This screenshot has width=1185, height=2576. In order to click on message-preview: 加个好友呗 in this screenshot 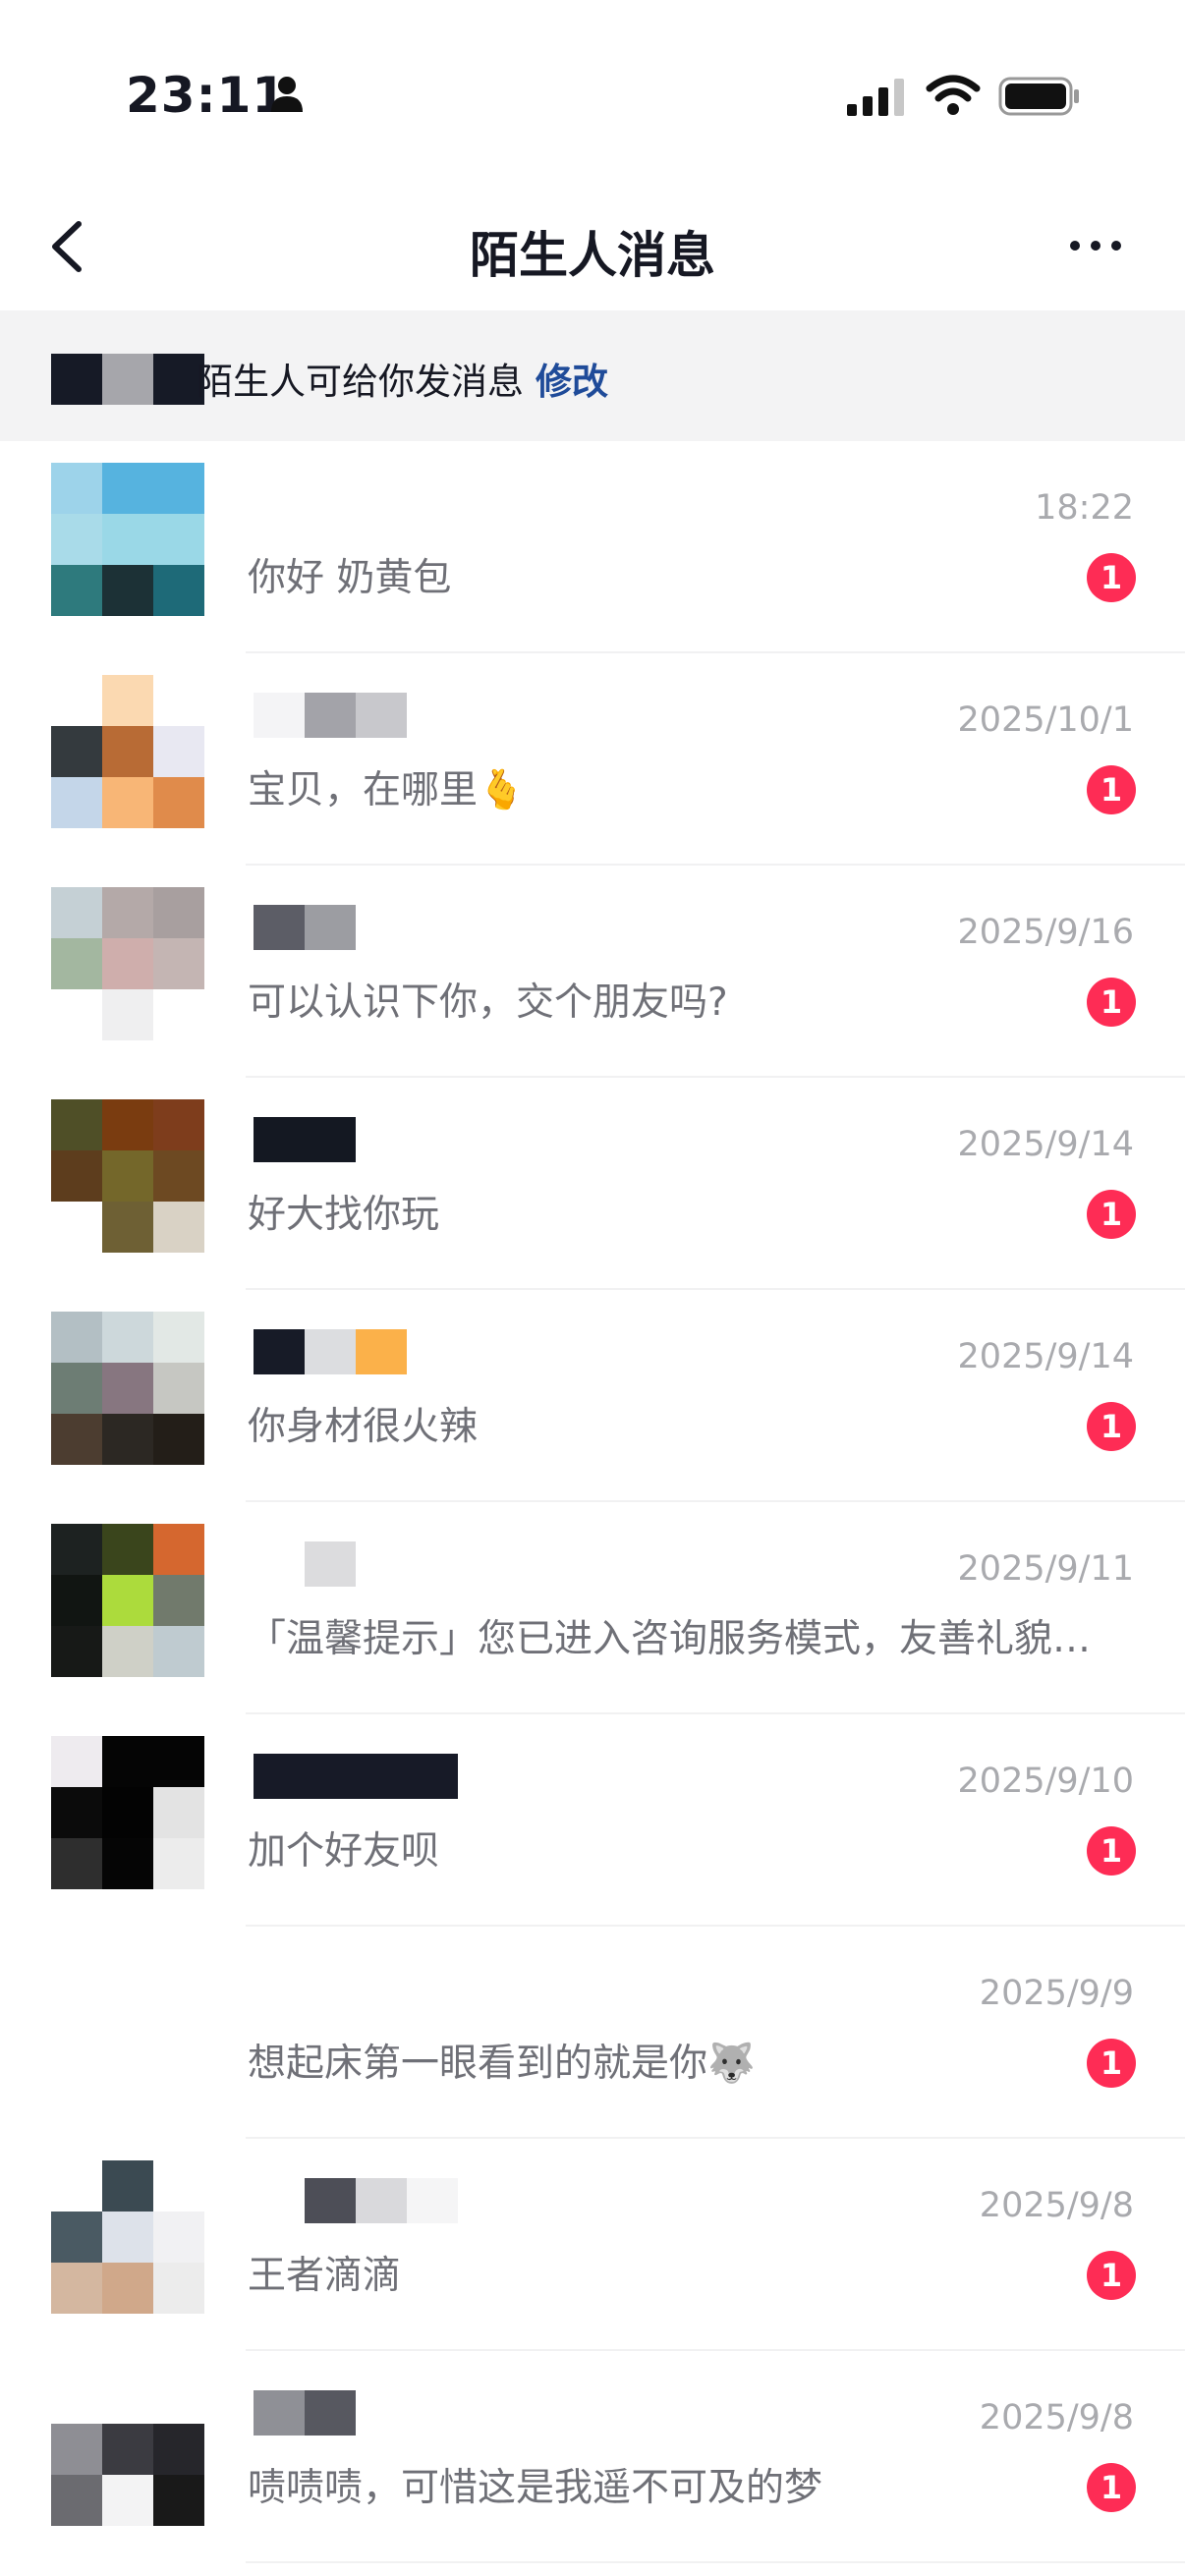, I will do `click(344, 1851)`.